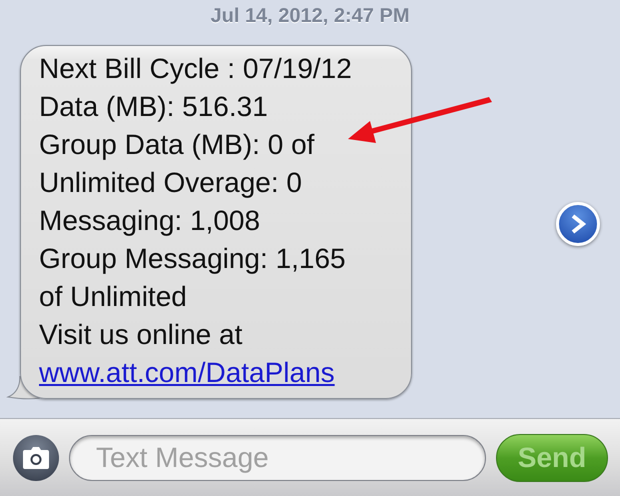 The width and height of the screenshot is (620, 496). I want to click on link: www.att.com/DataPlans, so click(187, 373).